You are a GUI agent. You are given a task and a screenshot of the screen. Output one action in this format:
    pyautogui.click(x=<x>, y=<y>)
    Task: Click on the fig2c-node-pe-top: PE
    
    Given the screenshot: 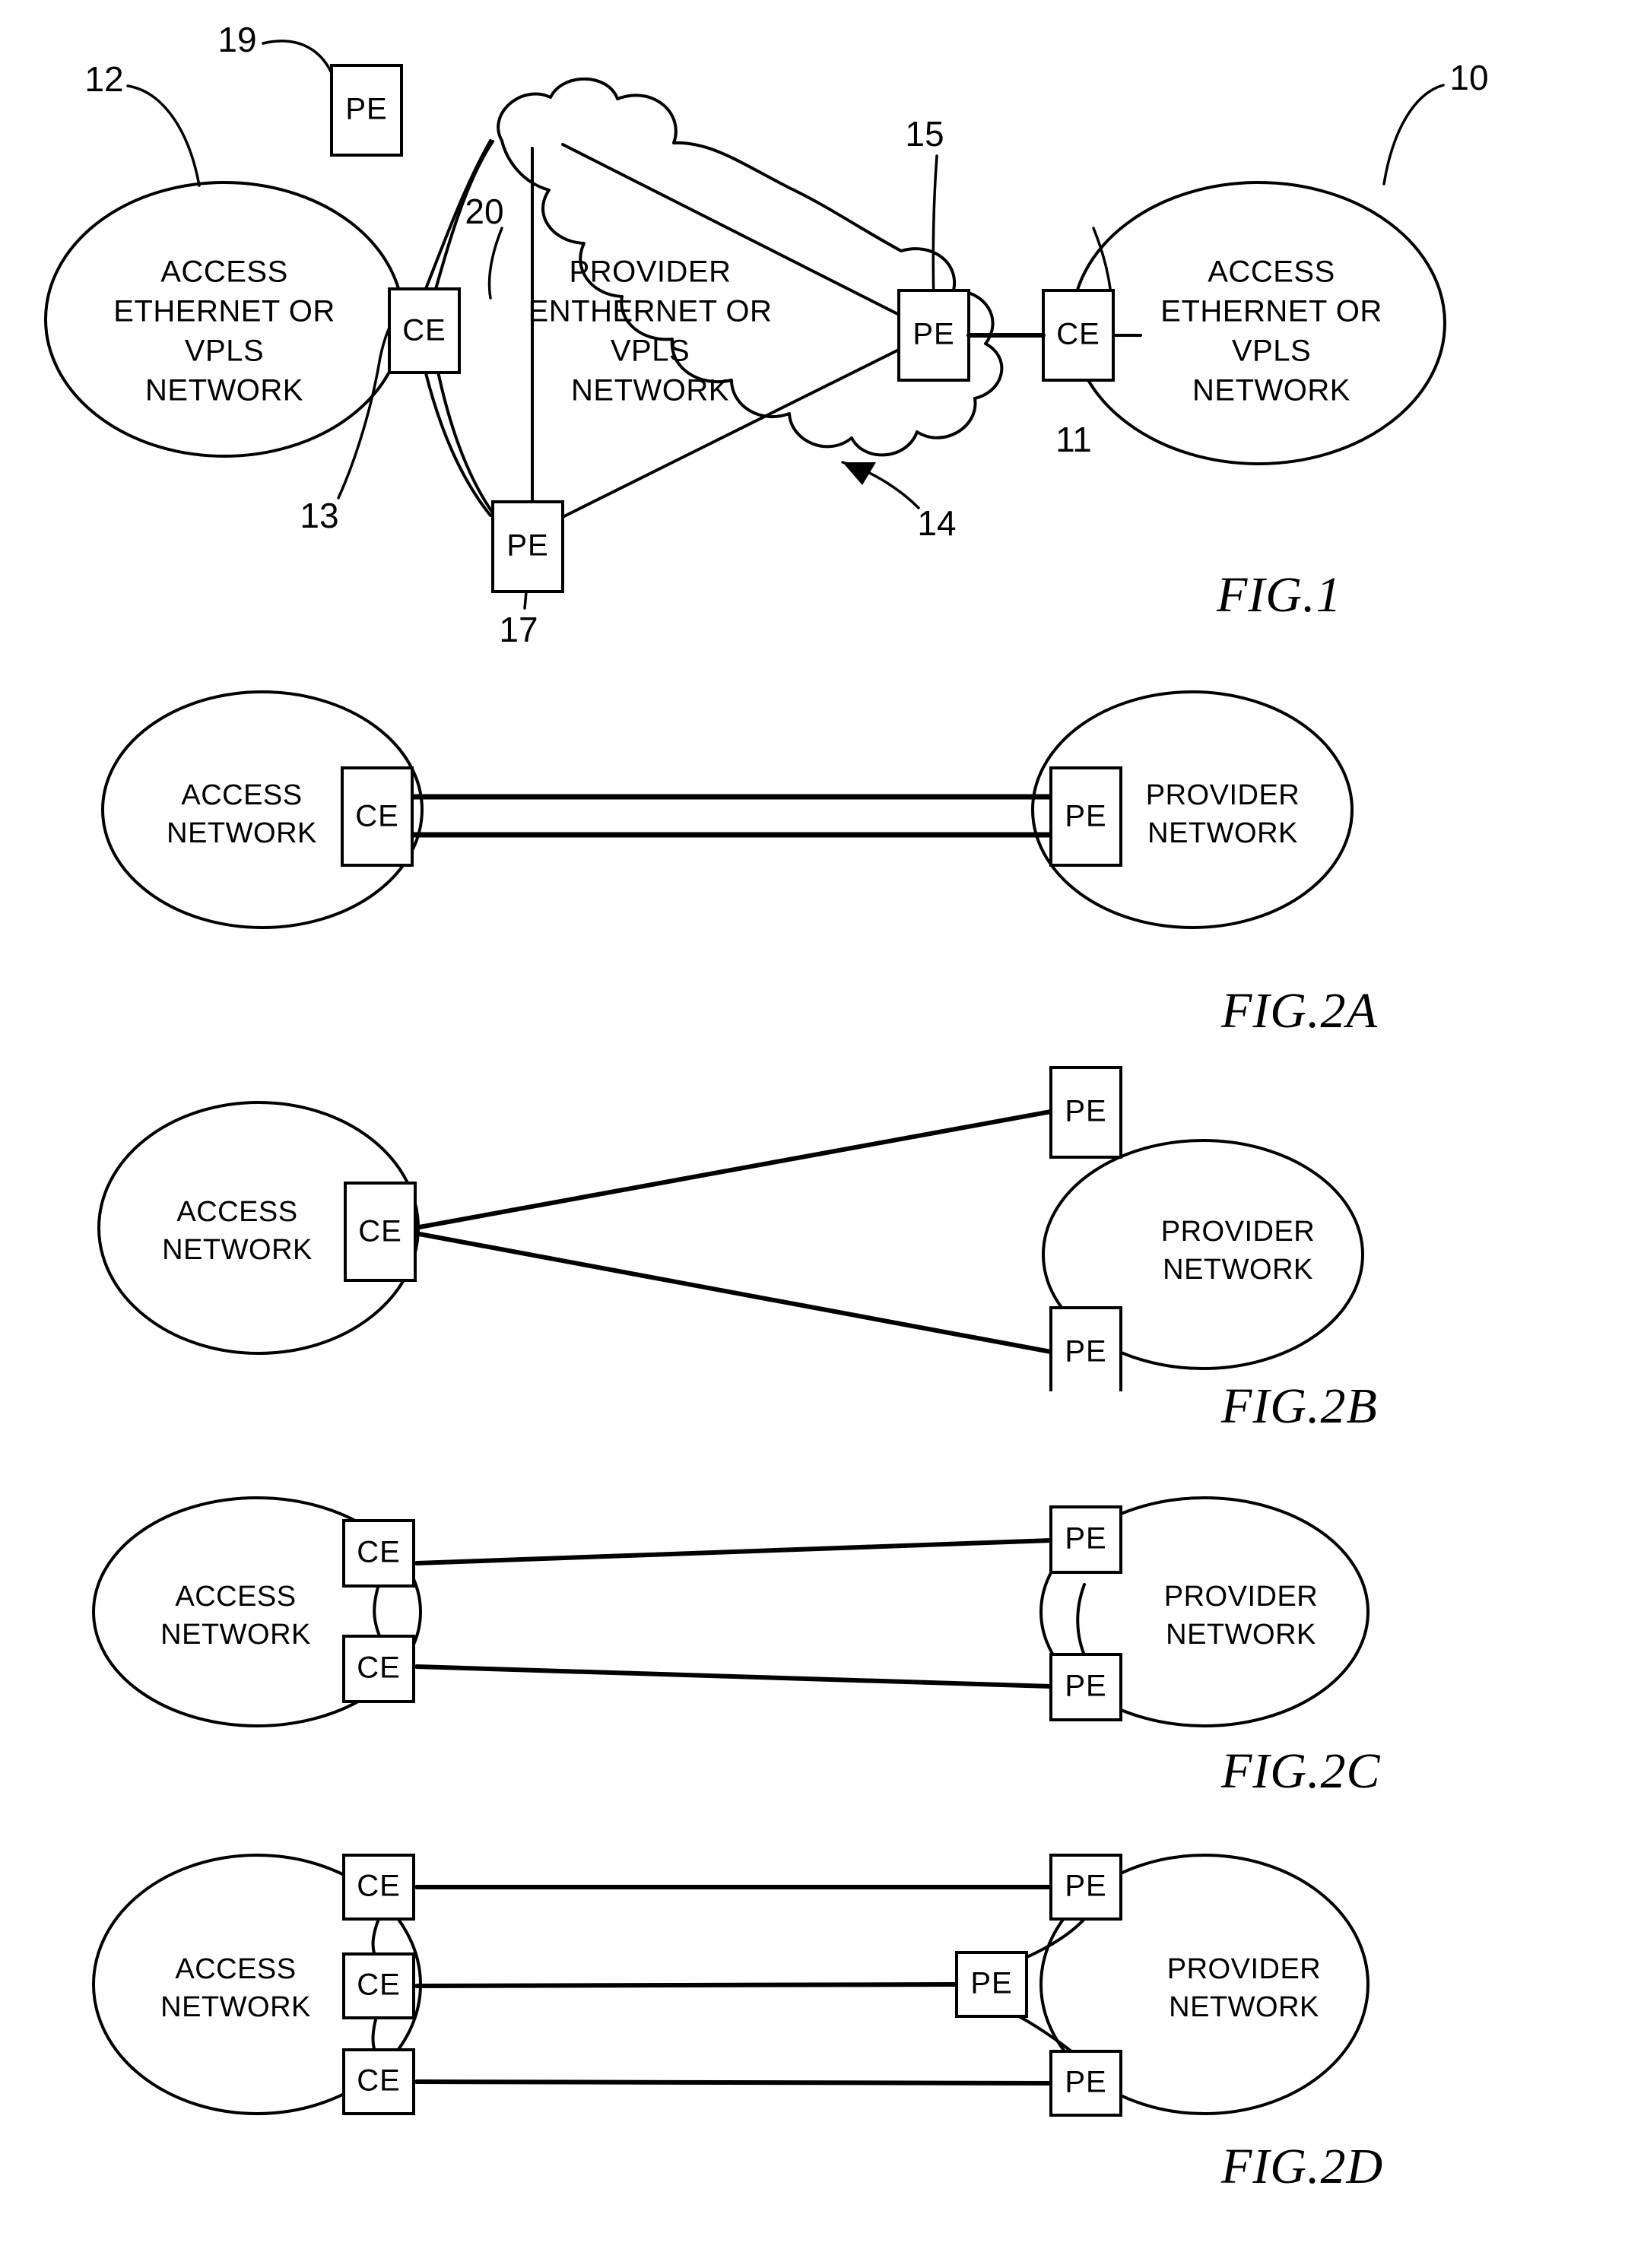 What is the action you would take?
    pyautogui.click(x=1085, y=1539)
    